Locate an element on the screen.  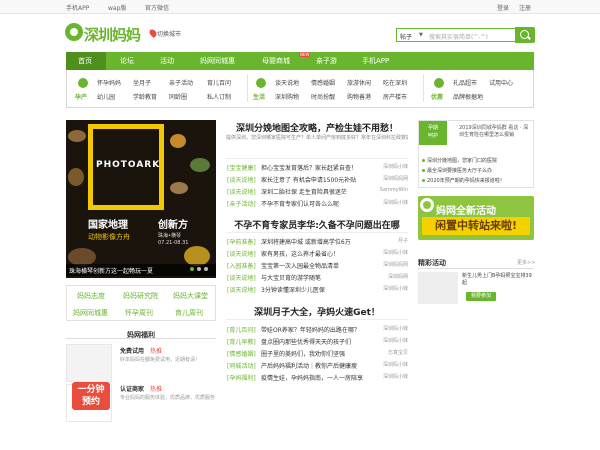
news-row: [谈天说地] 3分钟读懂深圳少儿医保 深圳妈小妹 is located at coordinates (317, 289).